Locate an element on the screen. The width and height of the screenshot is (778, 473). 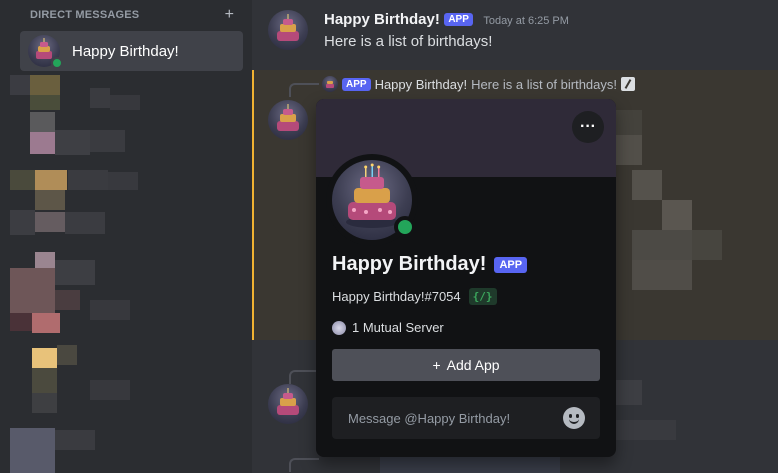
reply-author: Happy Birthday! is located at coordinates (421, 84).